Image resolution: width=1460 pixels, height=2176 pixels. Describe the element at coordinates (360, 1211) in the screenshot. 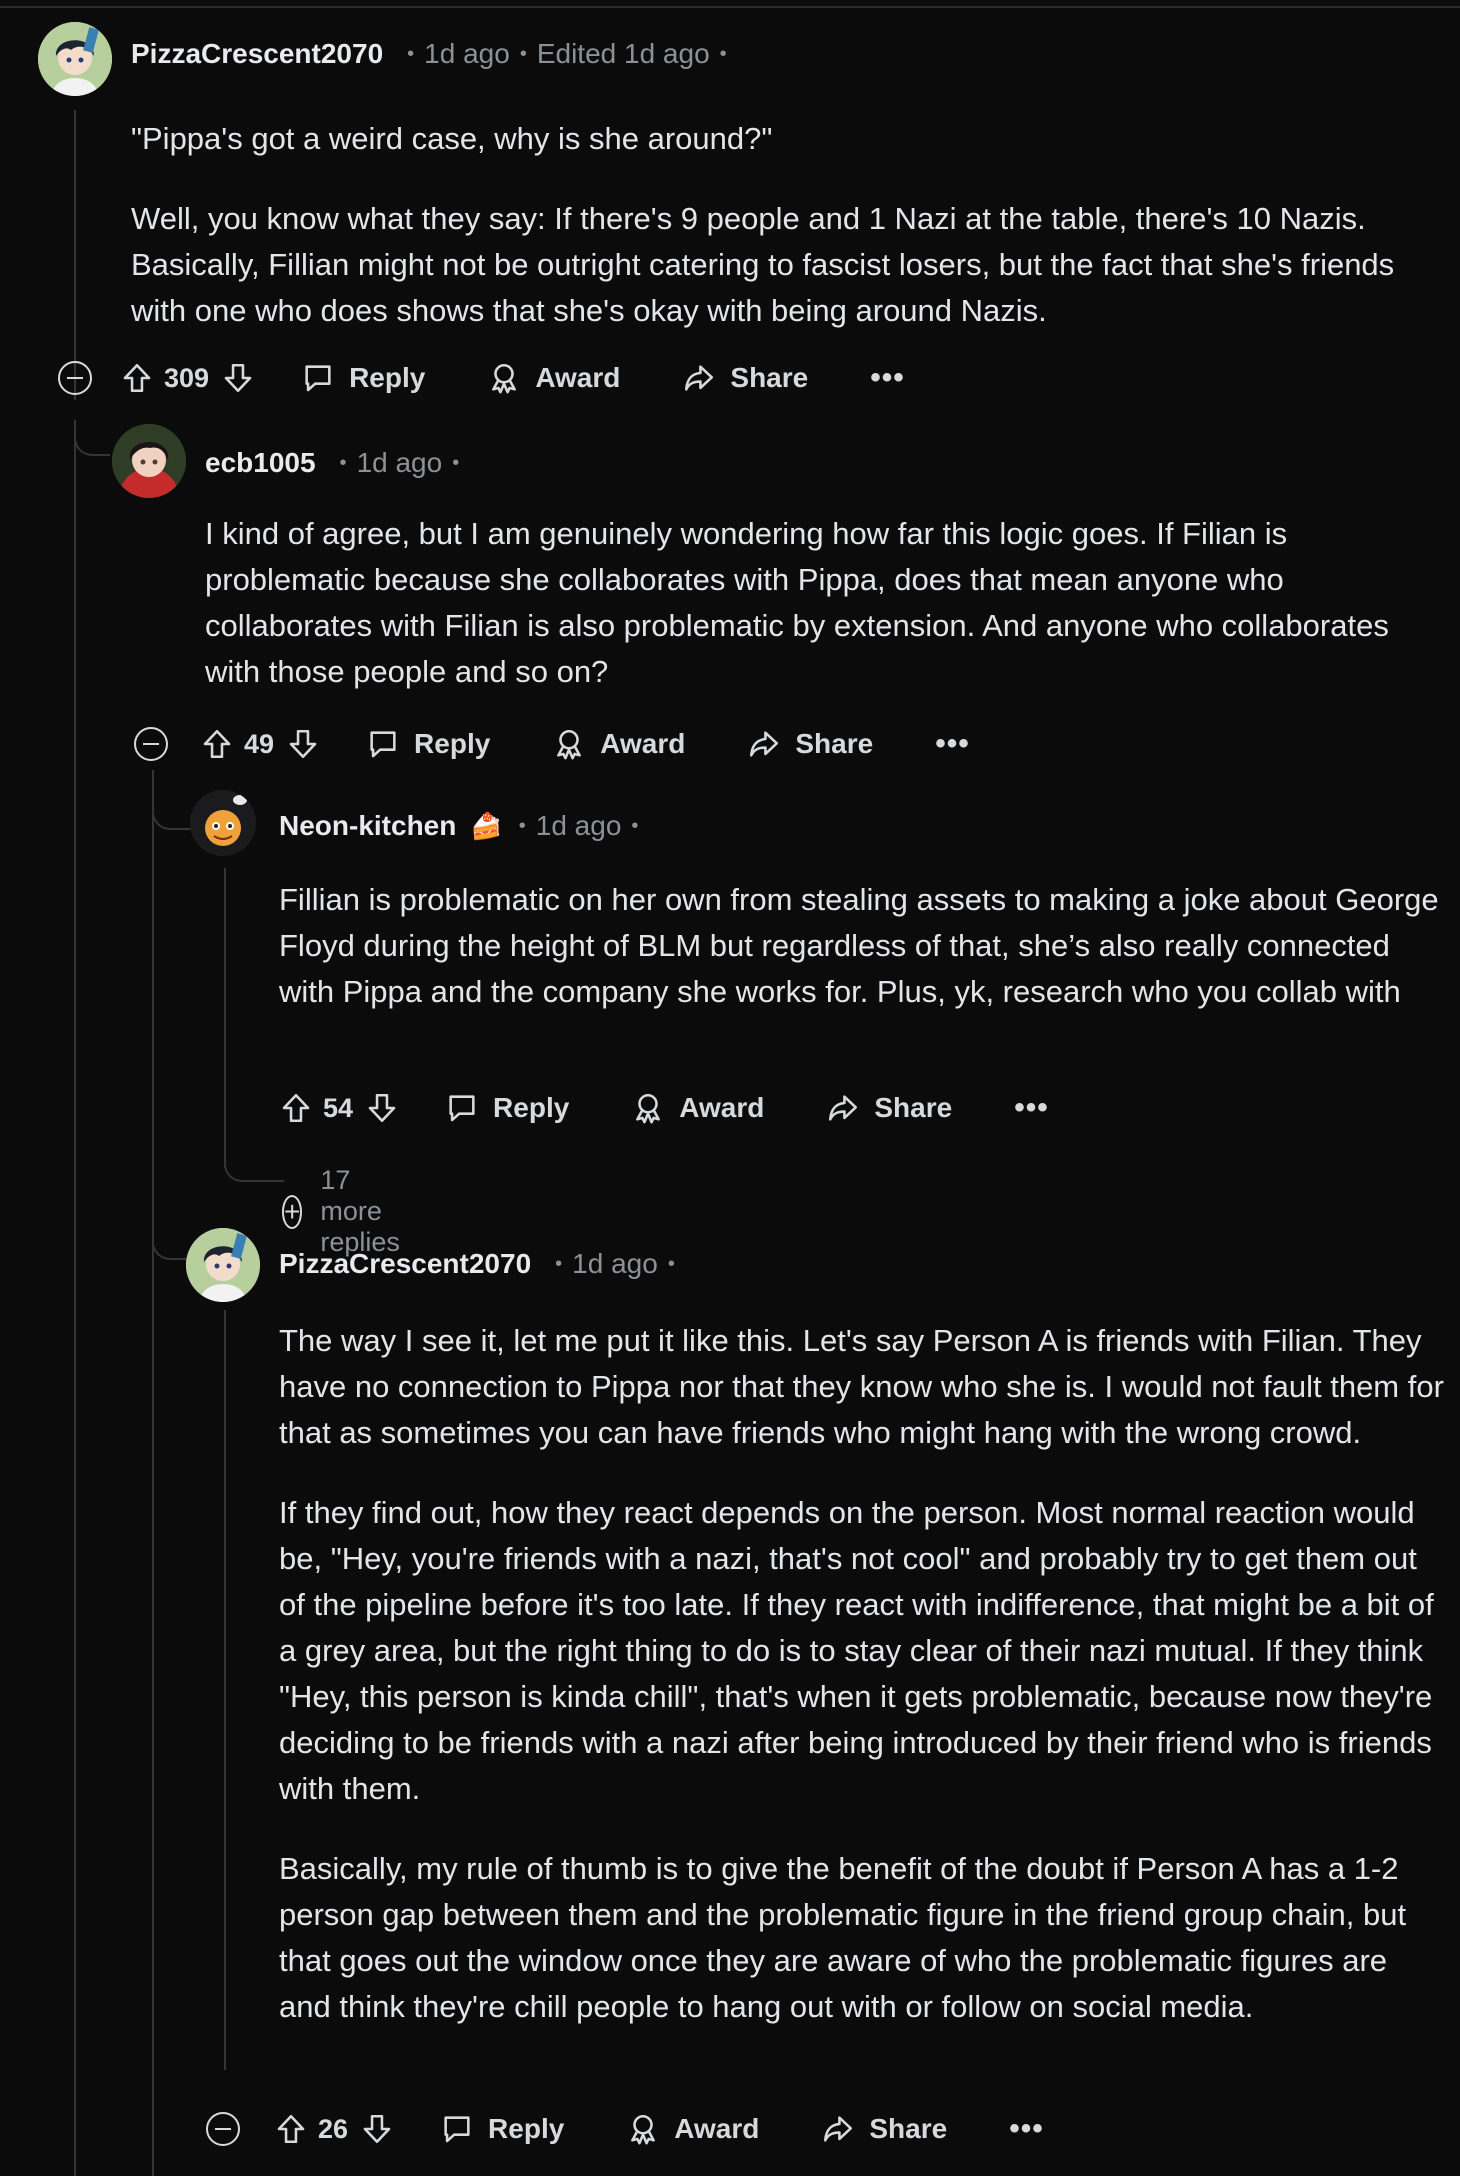

I see `more-replies-label: 17 more replies` at that location.